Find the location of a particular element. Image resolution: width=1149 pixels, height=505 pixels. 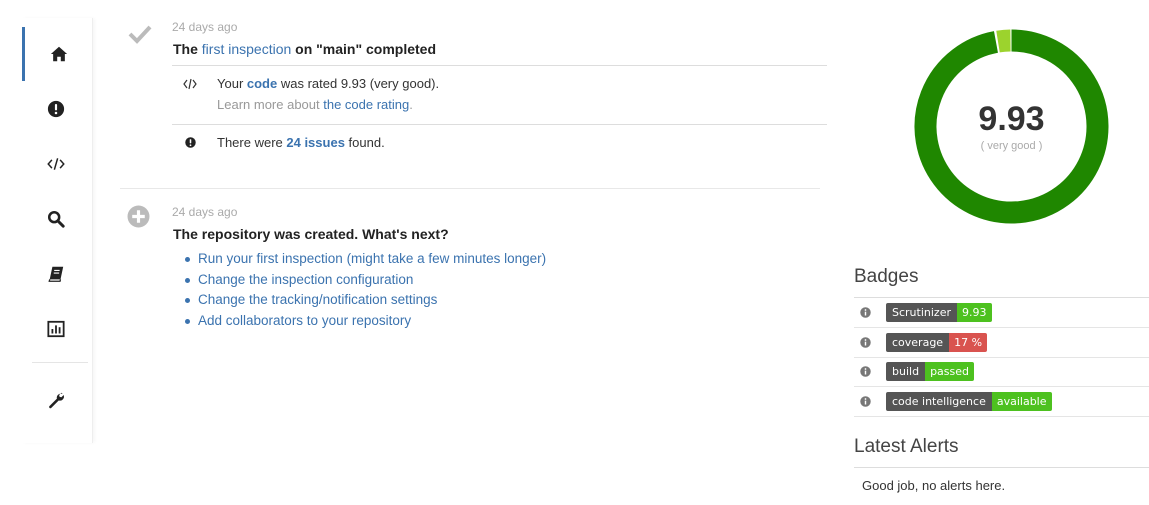

badge: build passed is located at coordinates (930, 372).